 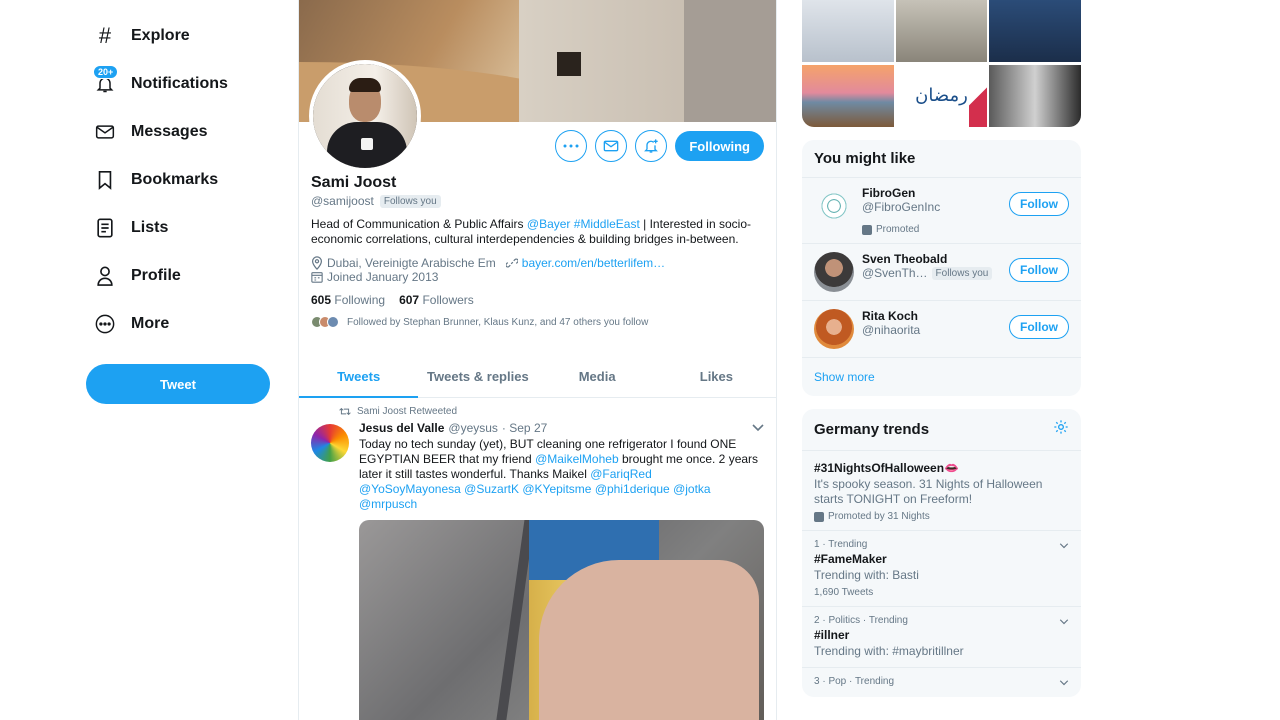 What do you see at coordinates (448, 300) in the screenshot?
I see `followers-label: Followers` at bounding box center [448, 300].